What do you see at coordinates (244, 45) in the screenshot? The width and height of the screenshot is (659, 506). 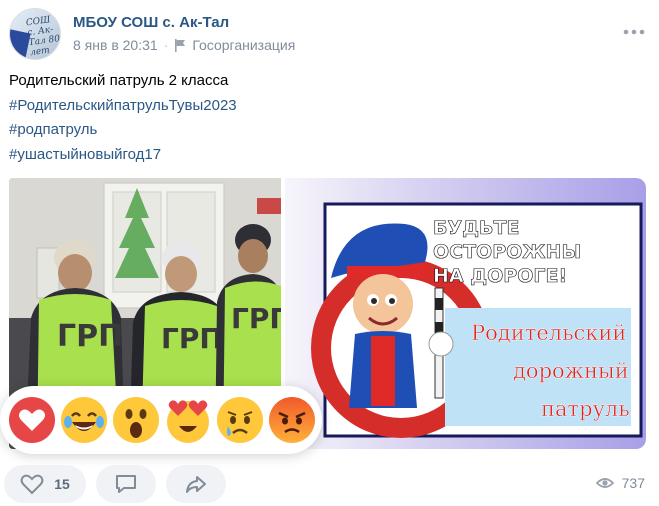 I see `post-category: Госорганизация` at bounding box center [244, 45].